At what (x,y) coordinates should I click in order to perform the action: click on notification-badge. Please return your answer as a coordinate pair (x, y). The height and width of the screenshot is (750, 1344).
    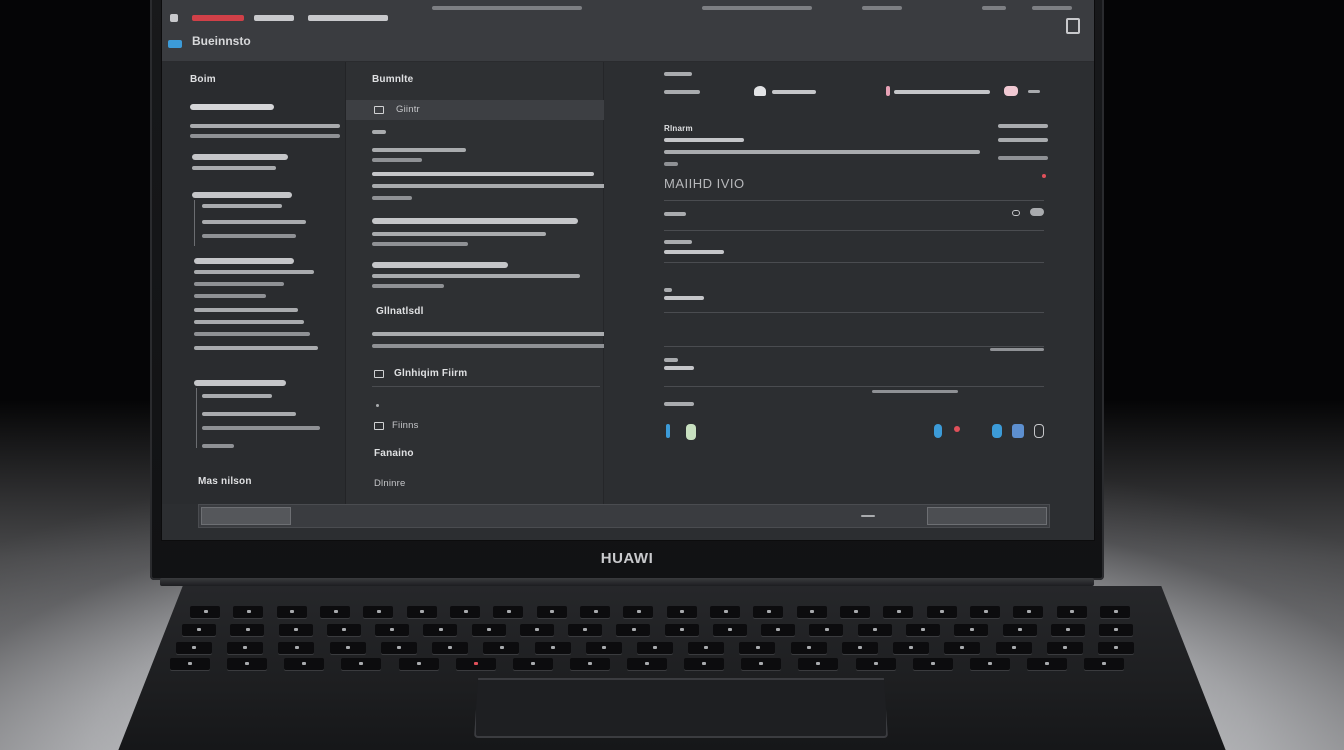
    Looking at the image, I should click on (1011, 91).